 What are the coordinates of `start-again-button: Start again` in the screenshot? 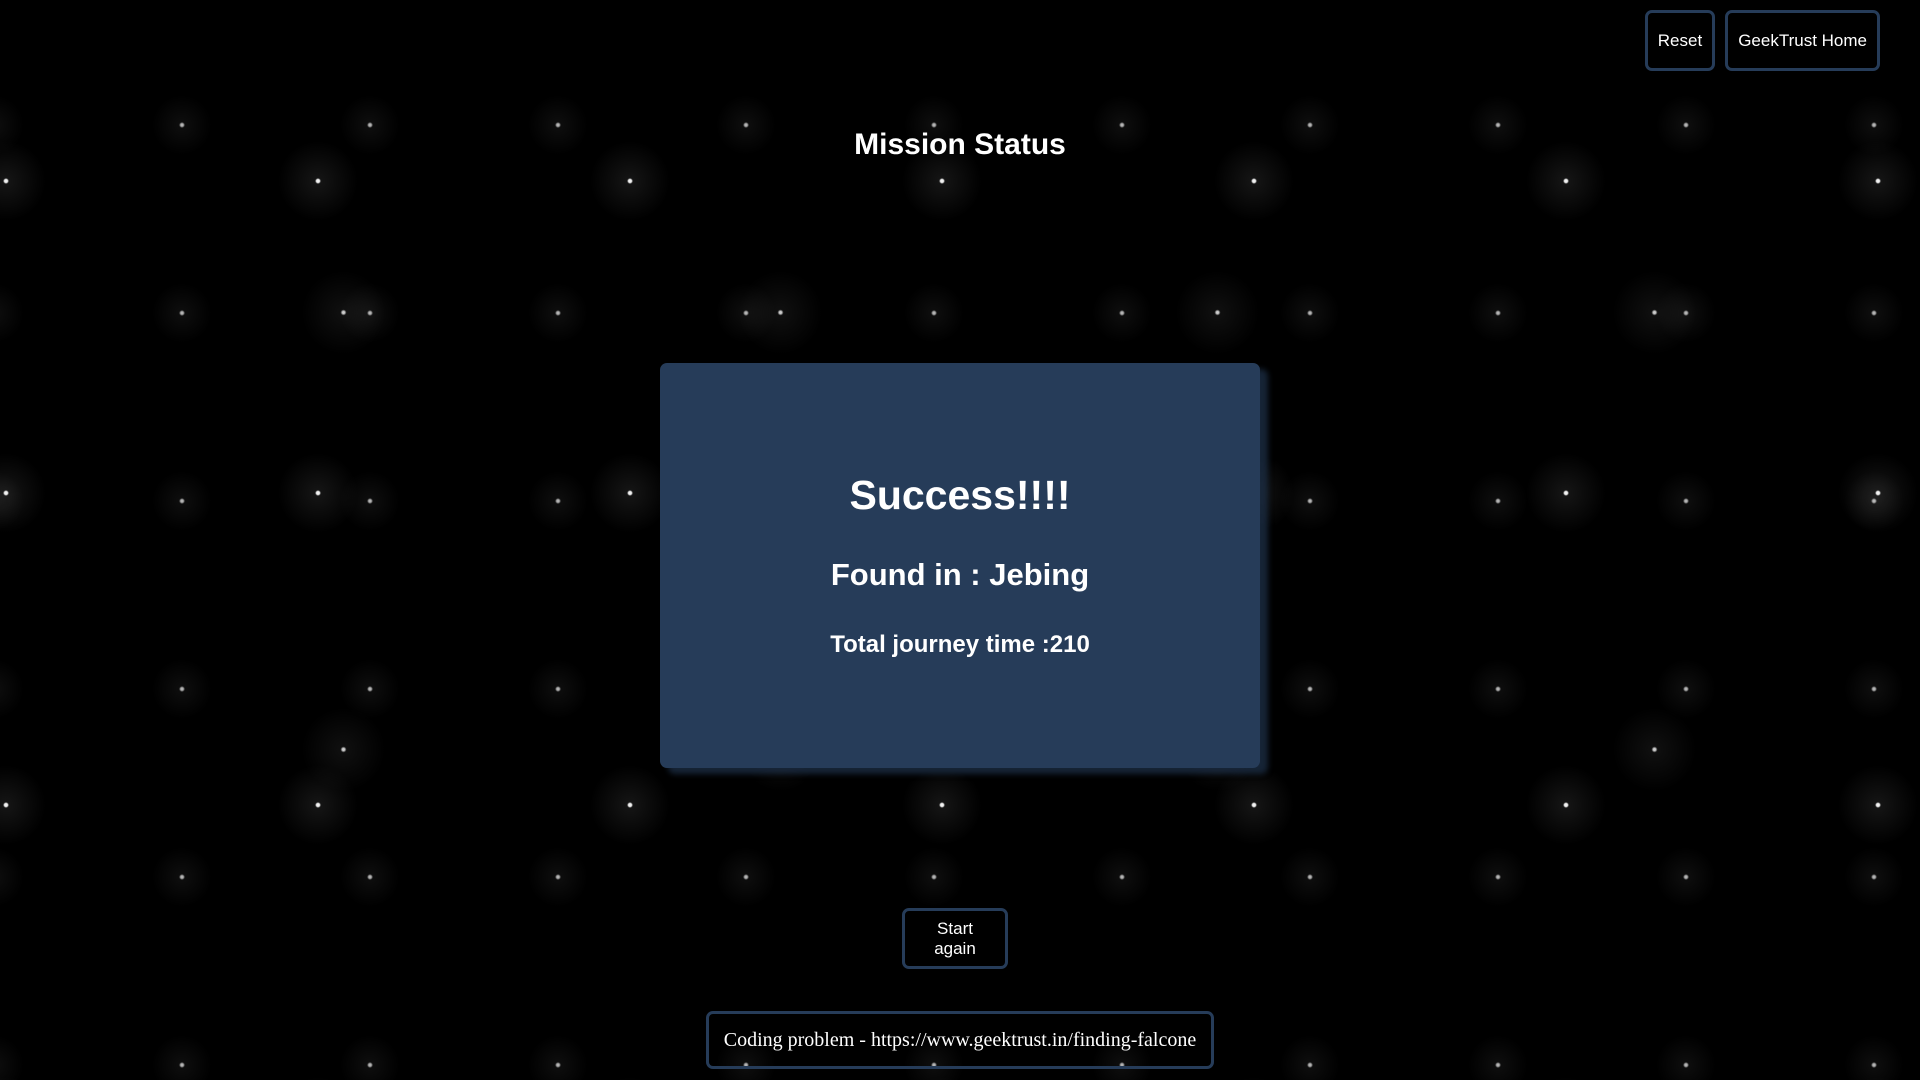 It's located at (955, 938).